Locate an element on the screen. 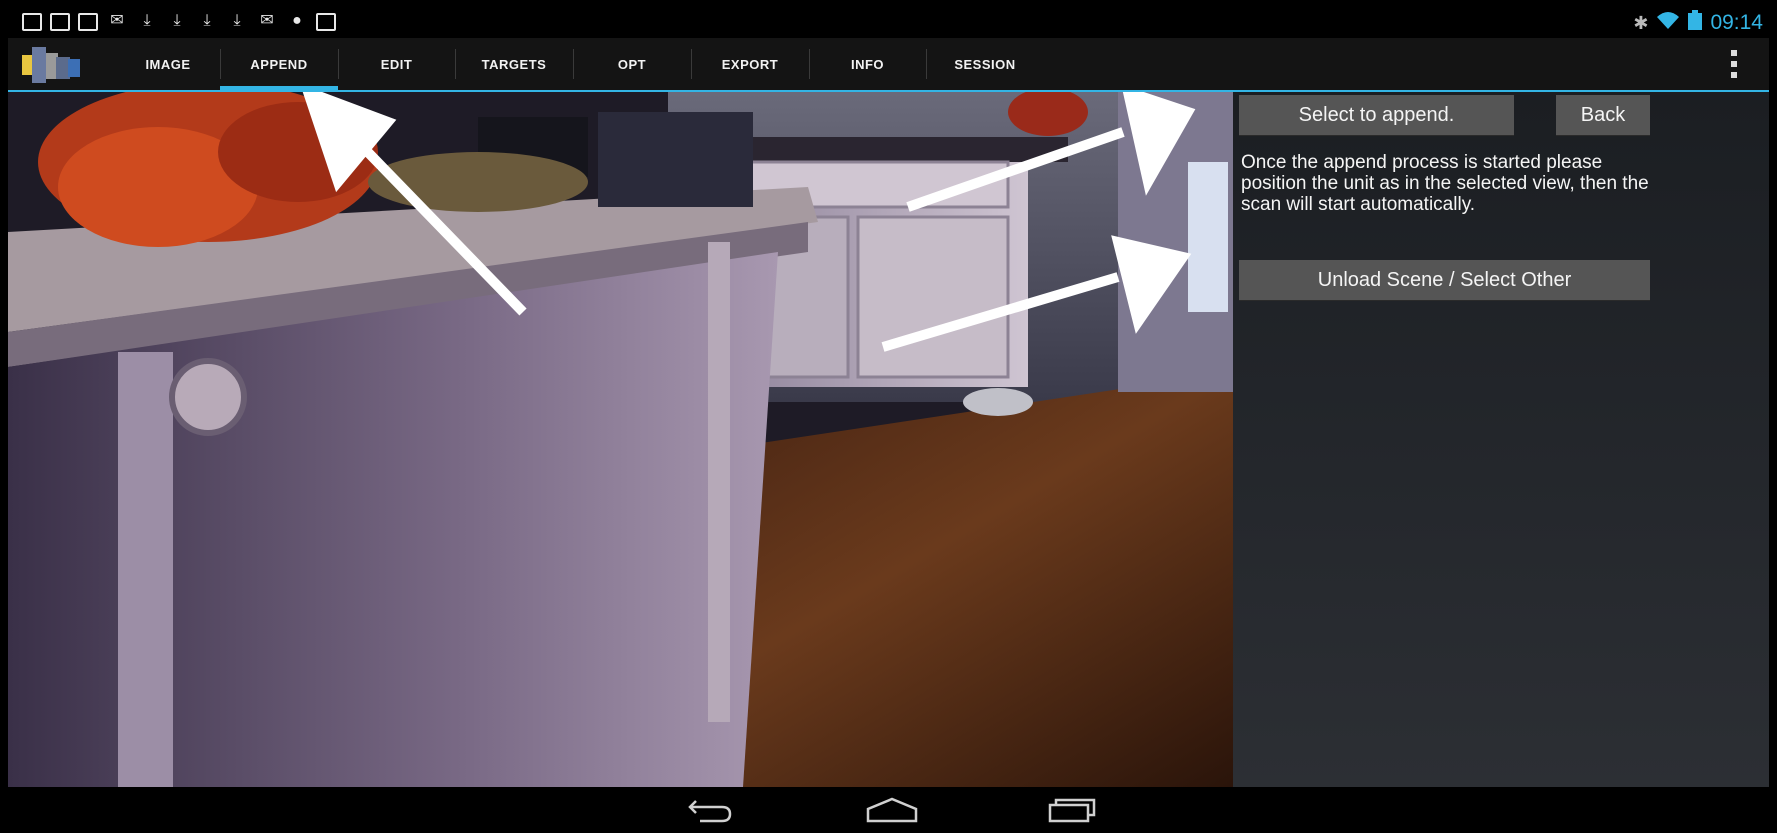  clock: 09:14 is located at coordinates (1736, 22).